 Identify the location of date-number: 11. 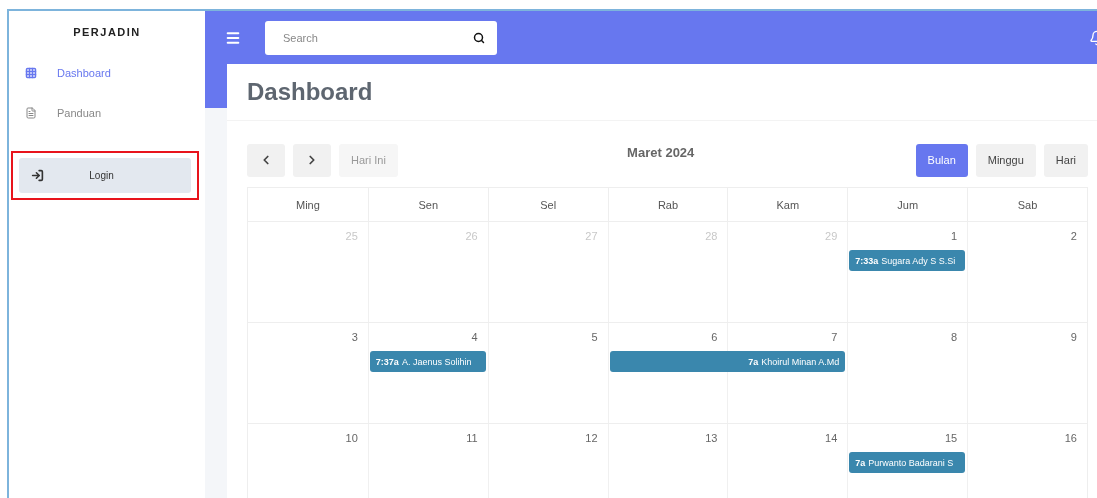
(472, 438).